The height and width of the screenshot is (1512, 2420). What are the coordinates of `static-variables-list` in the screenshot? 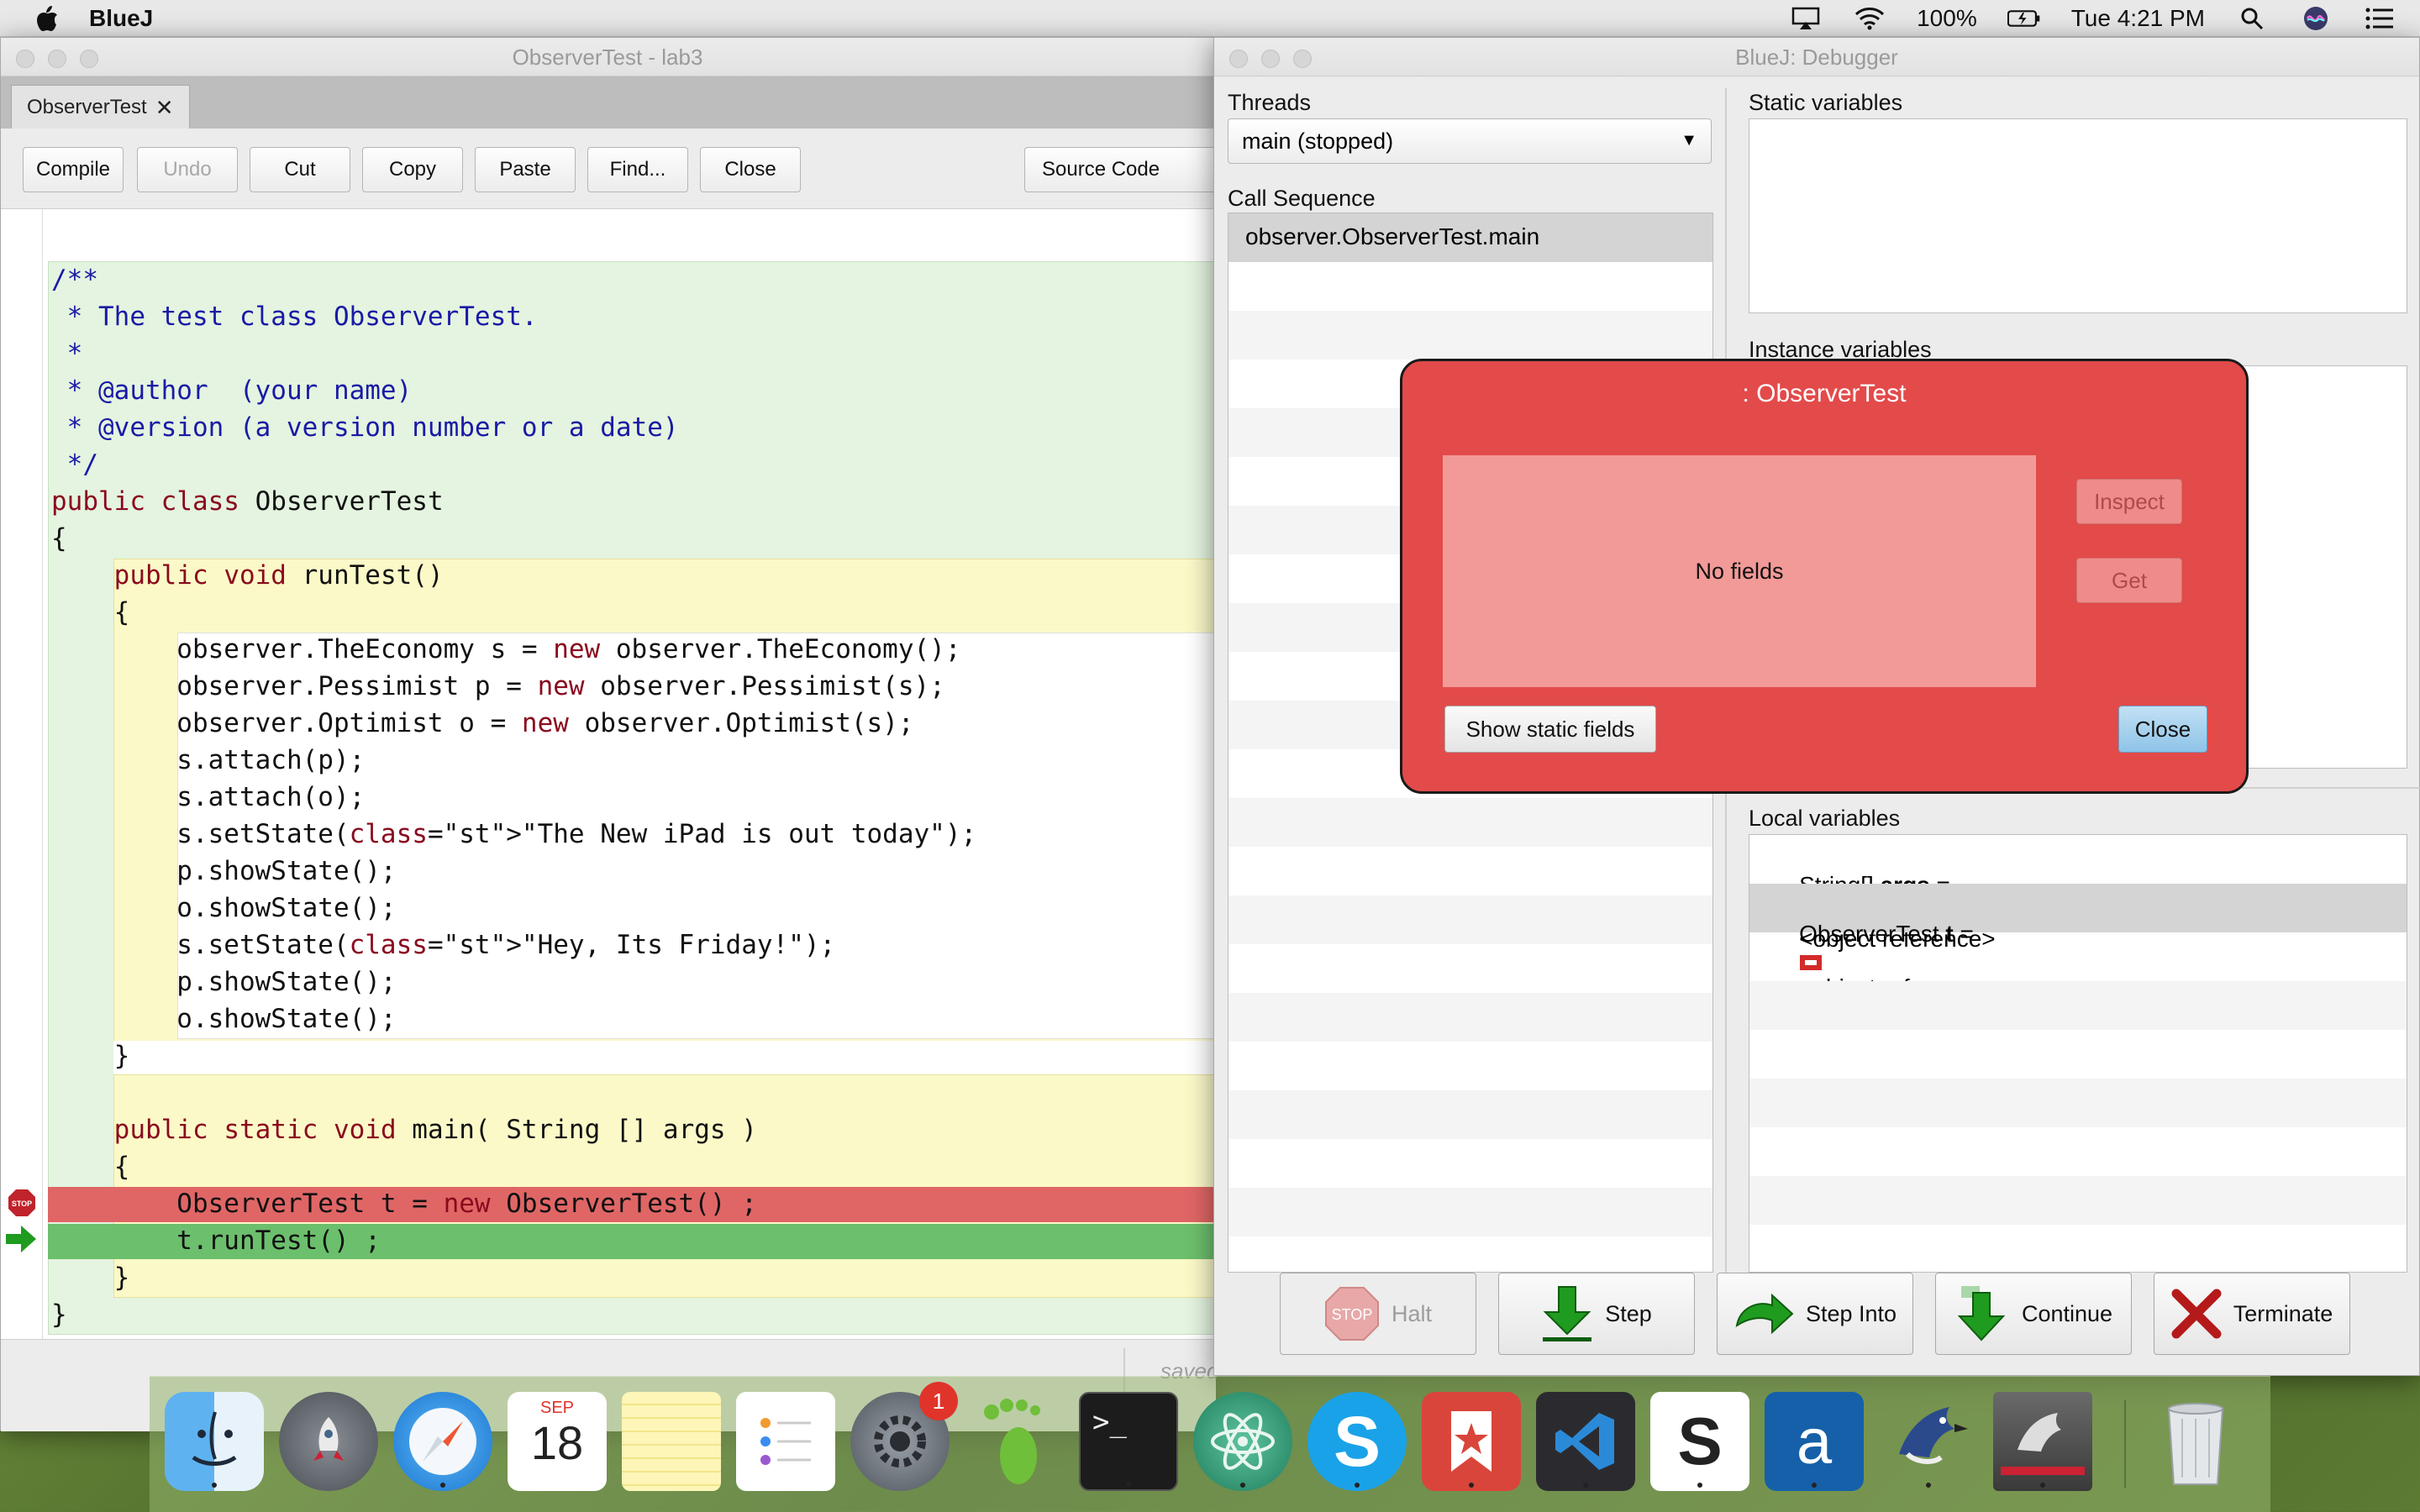 It's located at (2078, 215).